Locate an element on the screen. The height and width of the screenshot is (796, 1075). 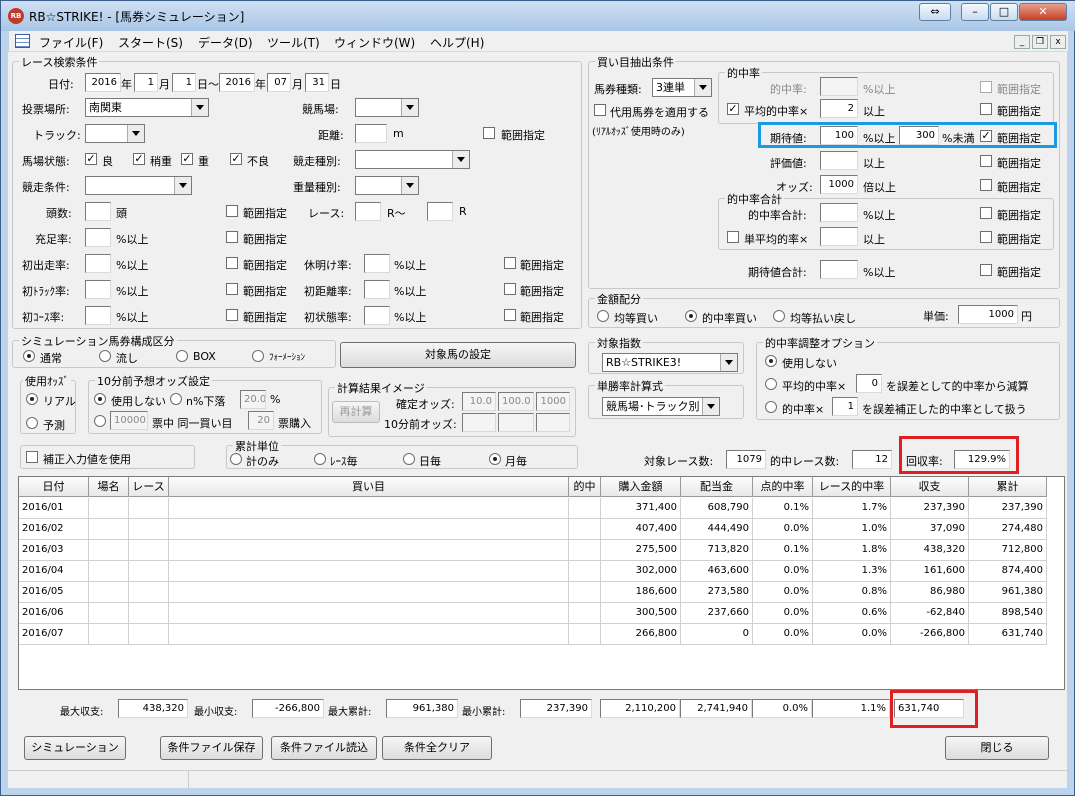
column-header: 日付 is located at coordinates (54, 487).